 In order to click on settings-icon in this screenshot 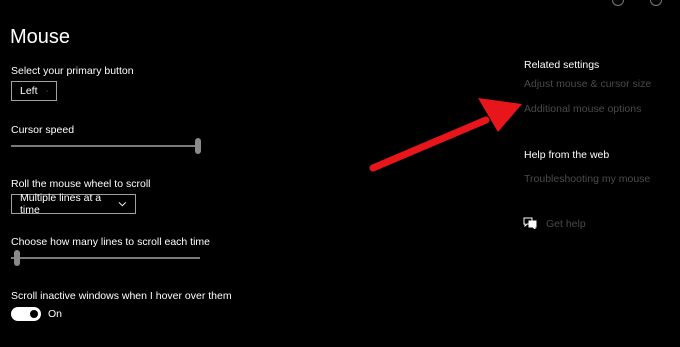, I will do `click(656, 3)`.